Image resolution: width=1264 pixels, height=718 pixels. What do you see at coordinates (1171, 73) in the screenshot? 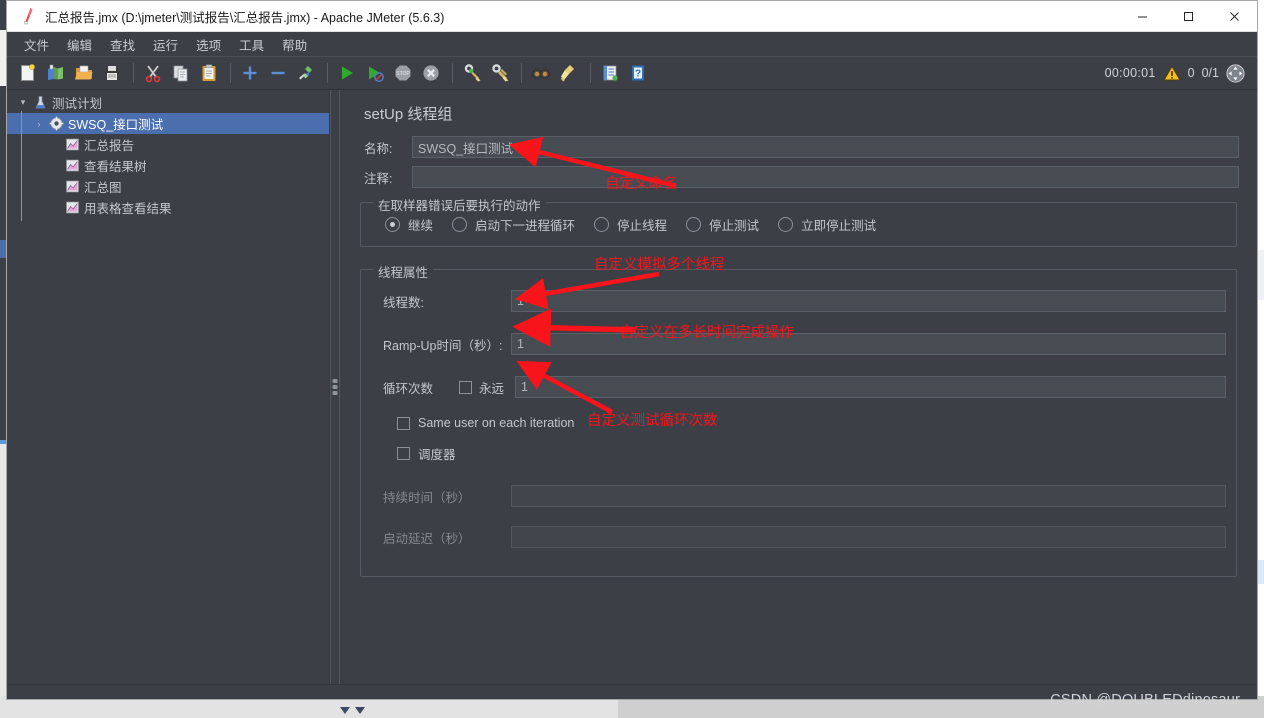
I see `warning-triangle-icon` at bounding box center [1171, 73].